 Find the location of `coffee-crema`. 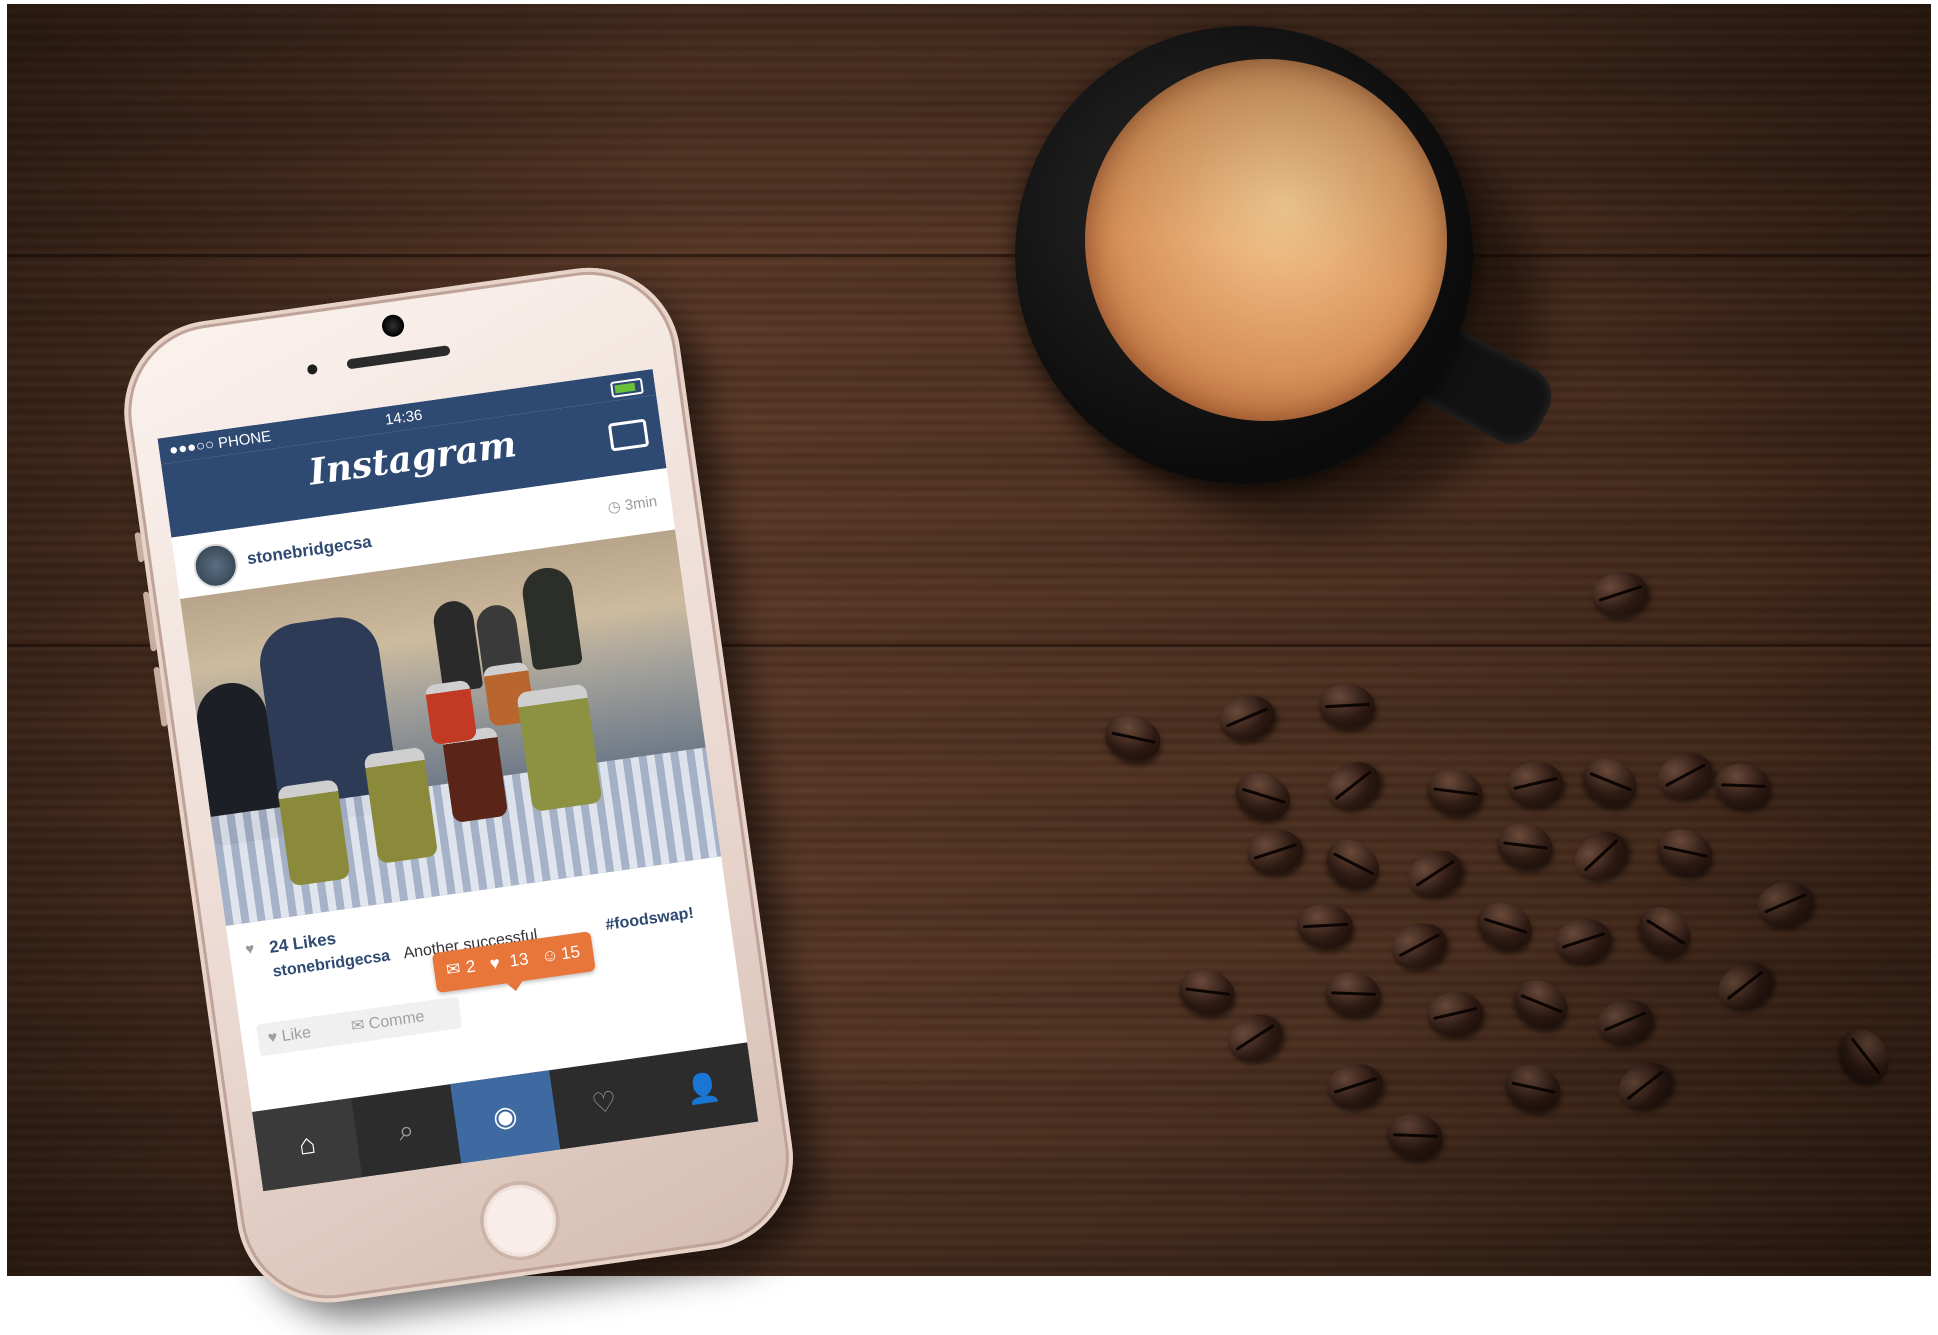

coffee-crema is located at coordinates (1266, 240).